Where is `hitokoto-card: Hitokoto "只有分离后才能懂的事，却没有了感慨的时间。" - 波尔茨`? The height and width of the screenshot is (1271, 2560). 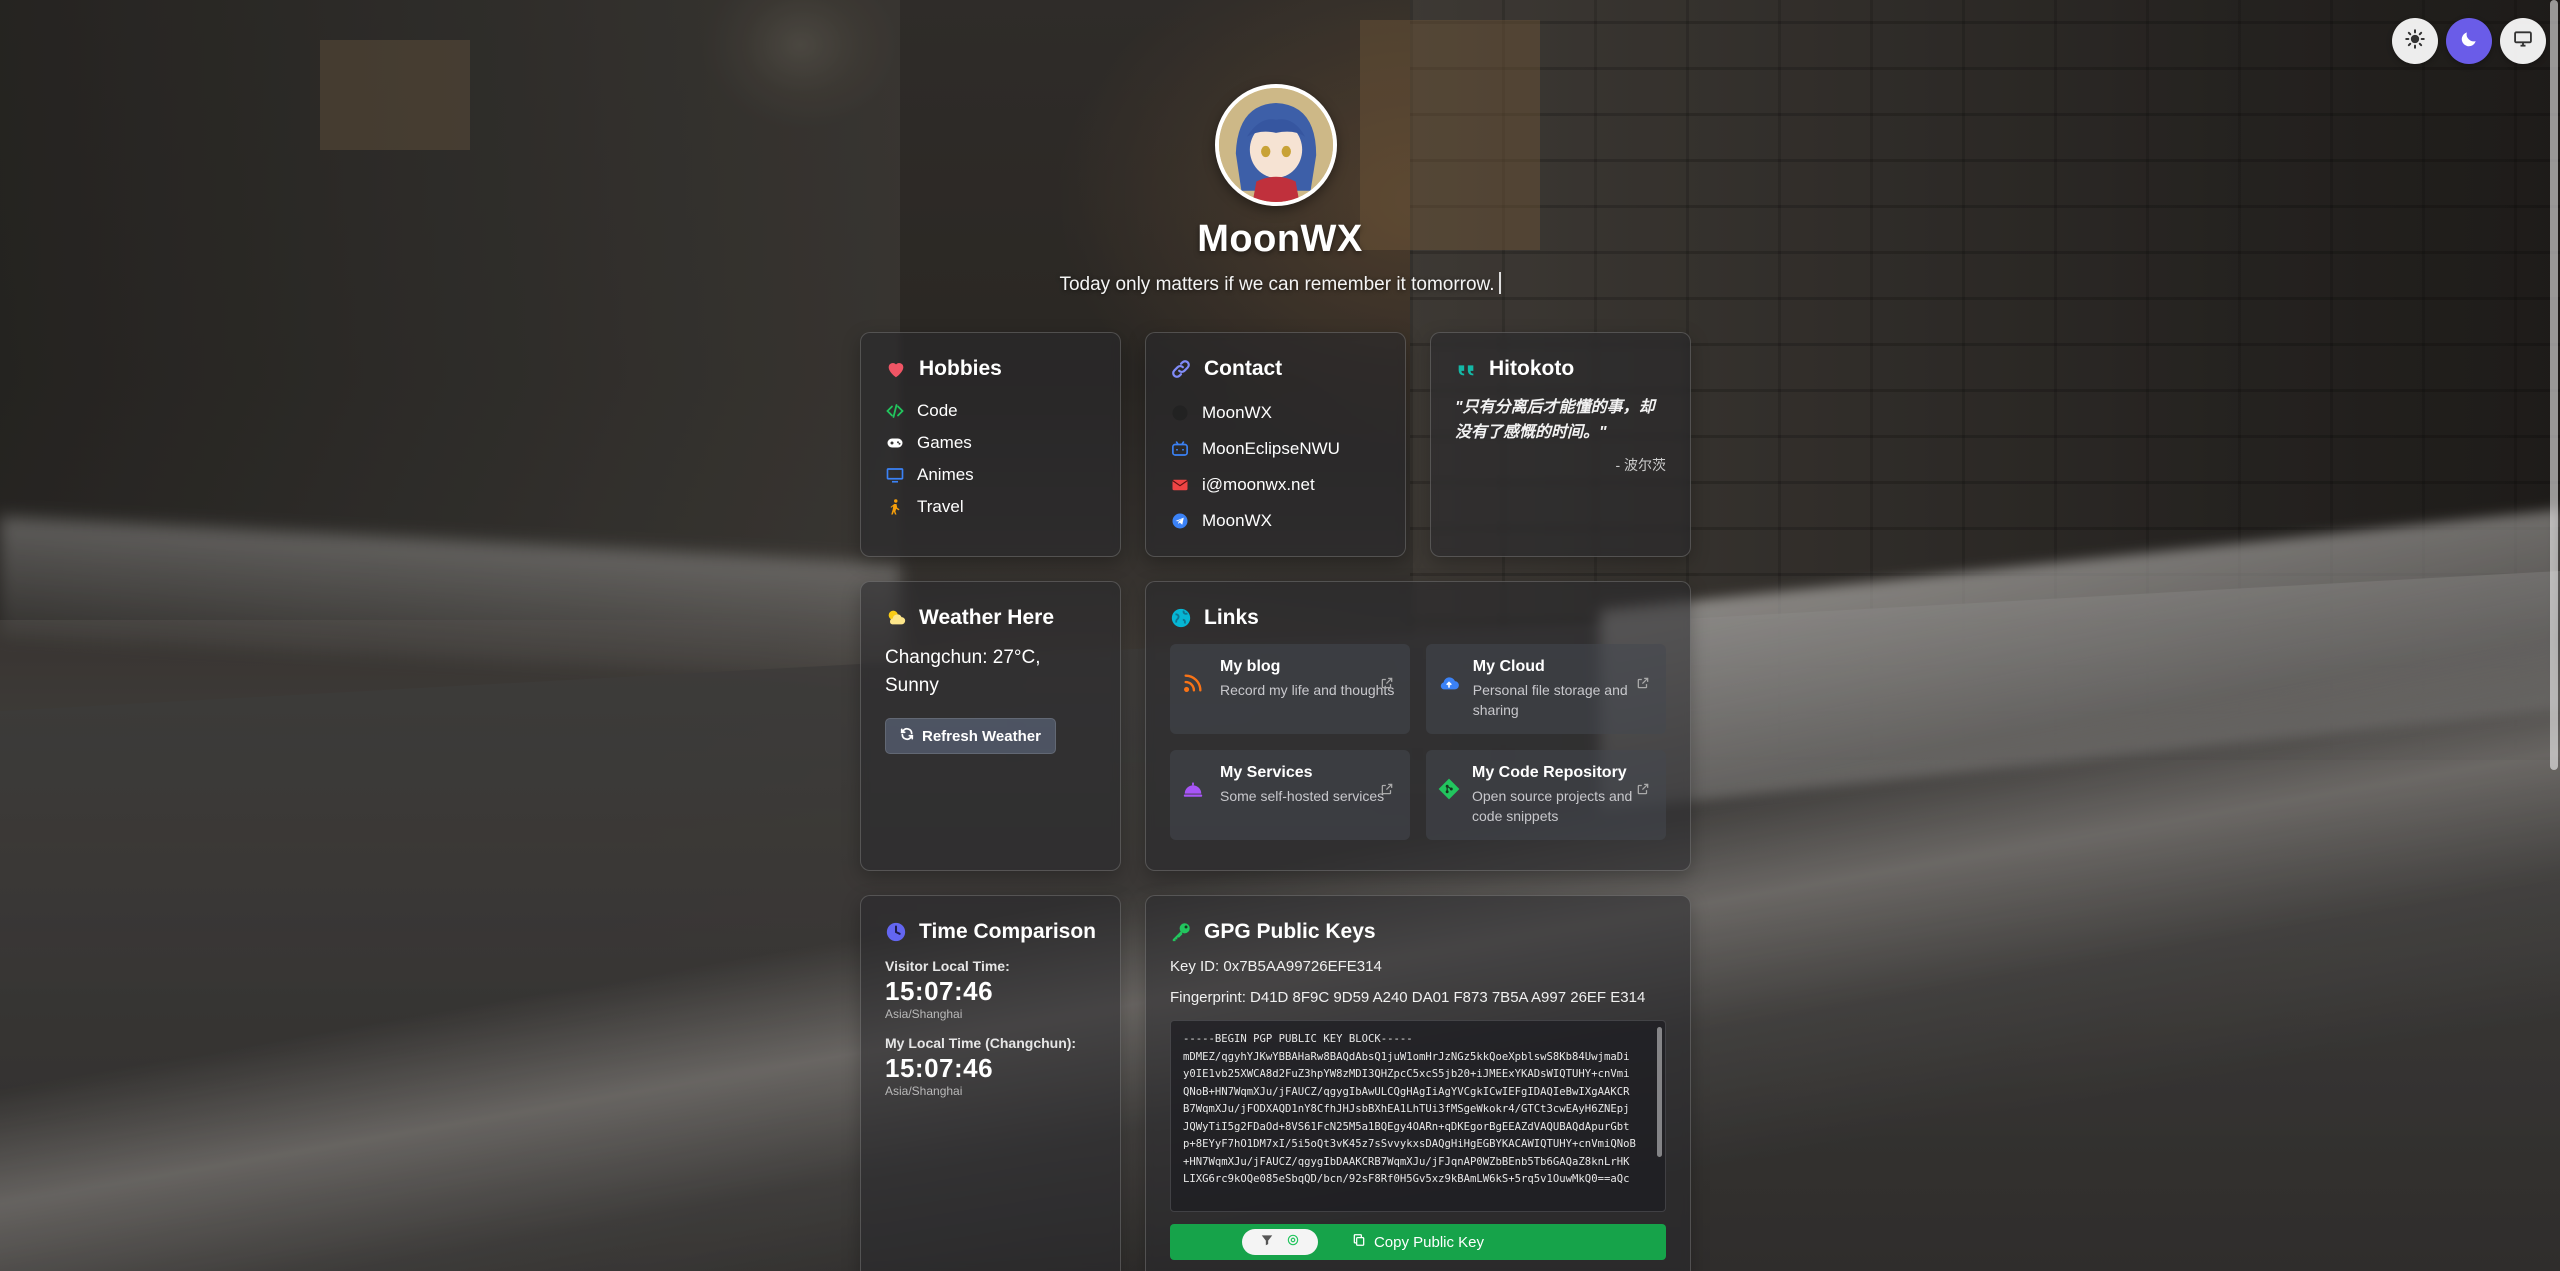 hitokoto-card: Hitokoto "只有分离后才能懂的事，却没有了感慨的时间。" - 波尔茨 is located at coordinates (1560, 444).